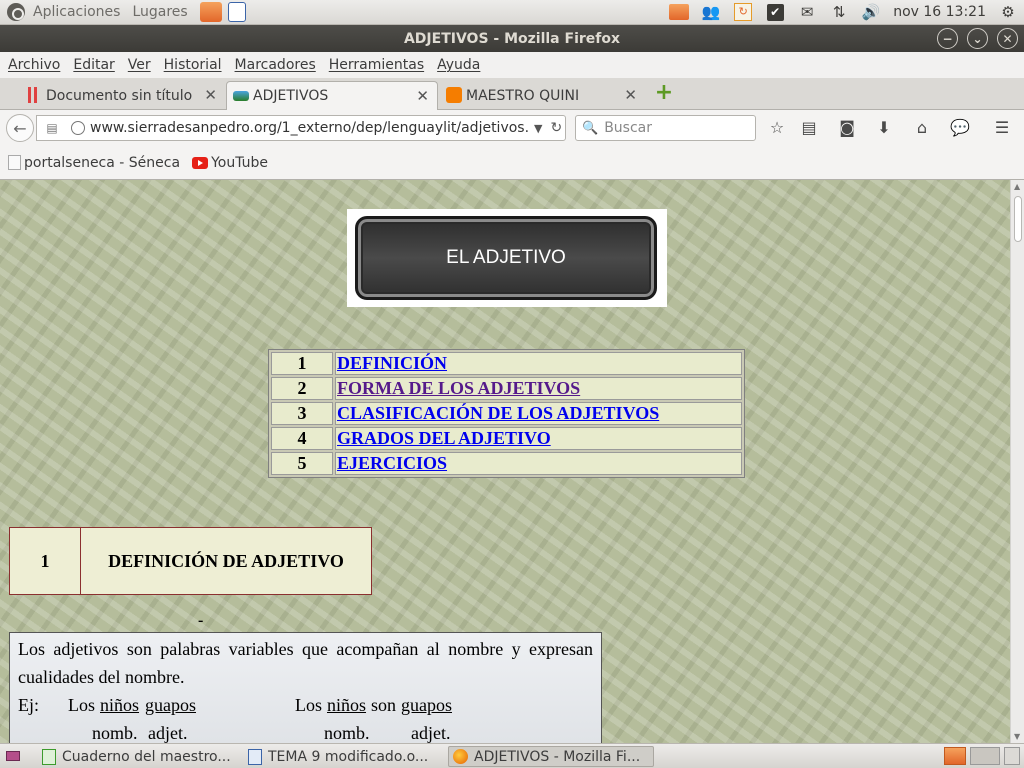 This screenshot has height=768, width=1024. What do you see at coordinates (939, 12) in the screenshot?
I see `clock: nov 16 13:21` at bounding box center [939, 12].